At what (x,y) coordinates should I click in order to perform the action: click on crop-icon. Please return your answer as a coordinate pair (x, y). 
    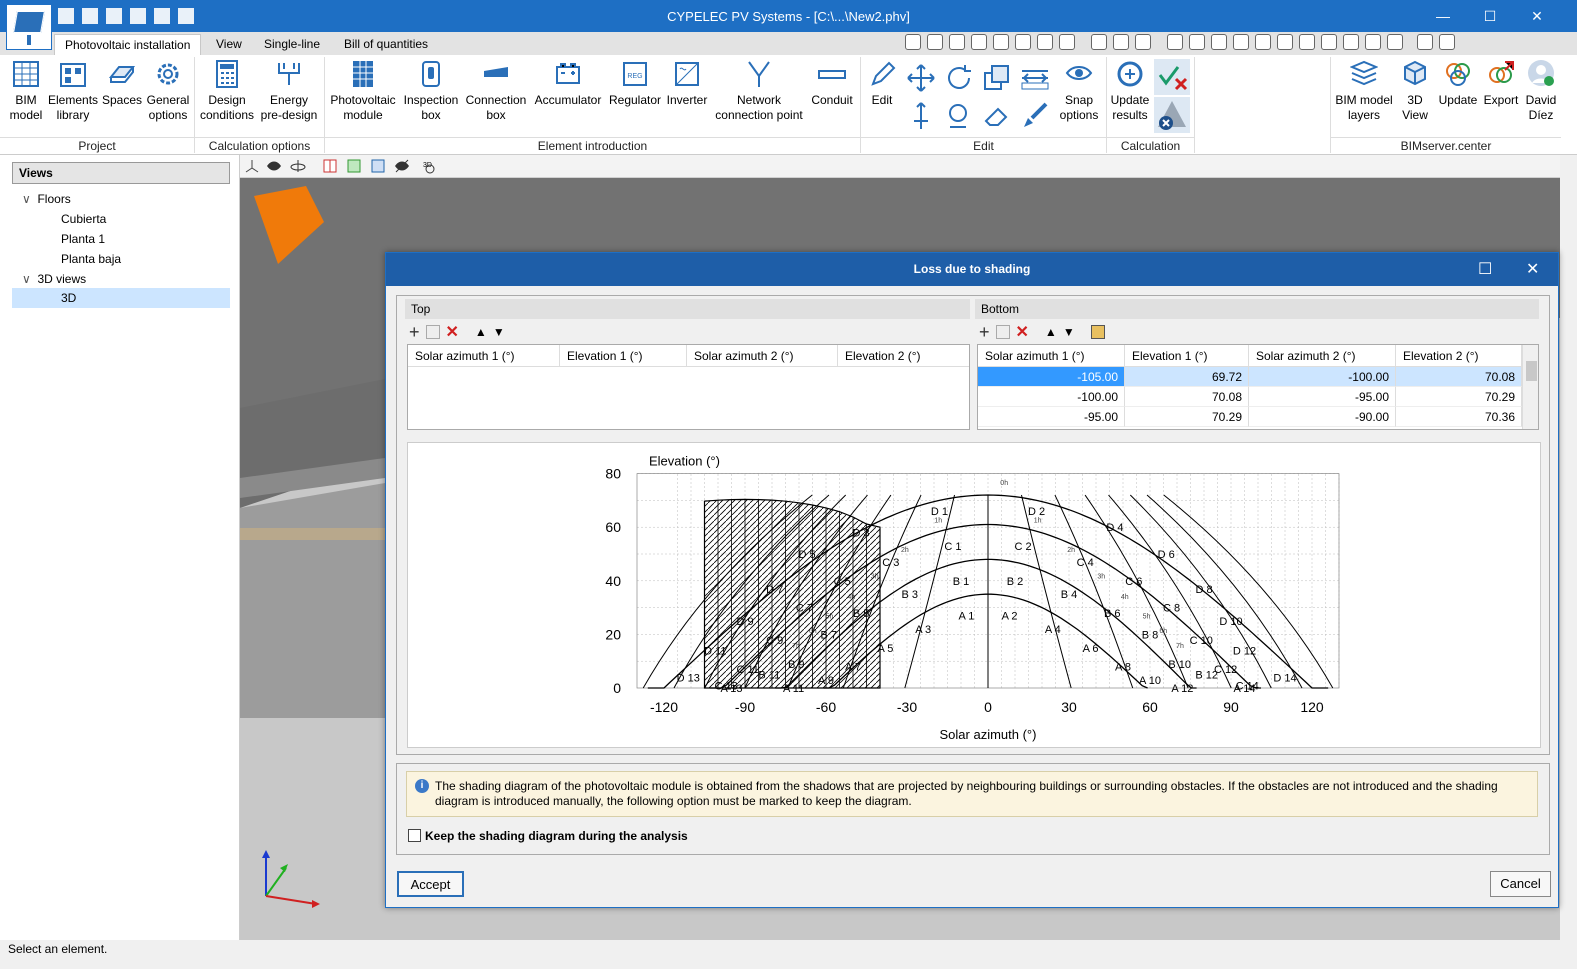
    Looking at the image, I should click on (1285, 42).